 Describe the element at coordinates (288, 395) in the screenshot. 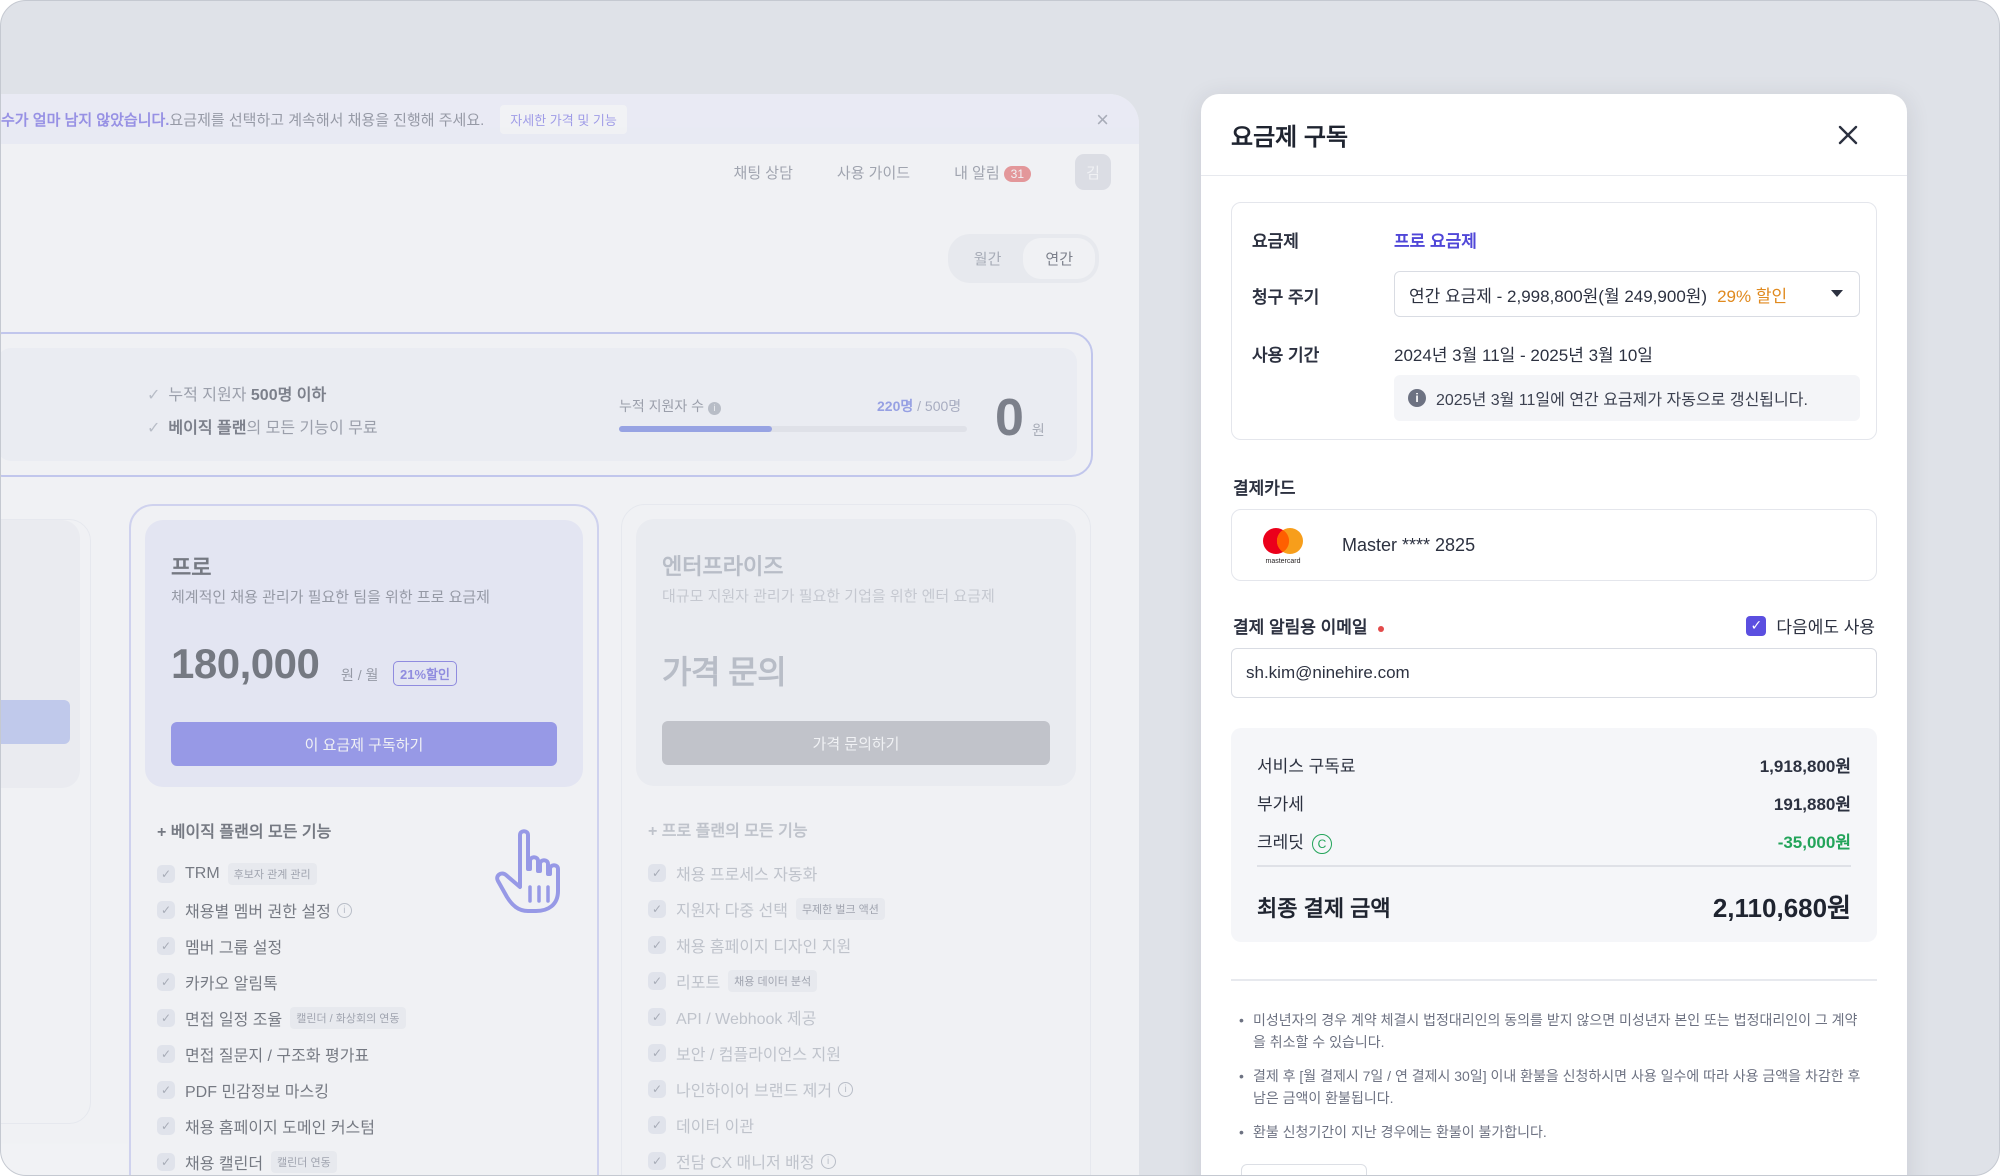

I see `usage-check-1-bold: 500명 이하` at that location.